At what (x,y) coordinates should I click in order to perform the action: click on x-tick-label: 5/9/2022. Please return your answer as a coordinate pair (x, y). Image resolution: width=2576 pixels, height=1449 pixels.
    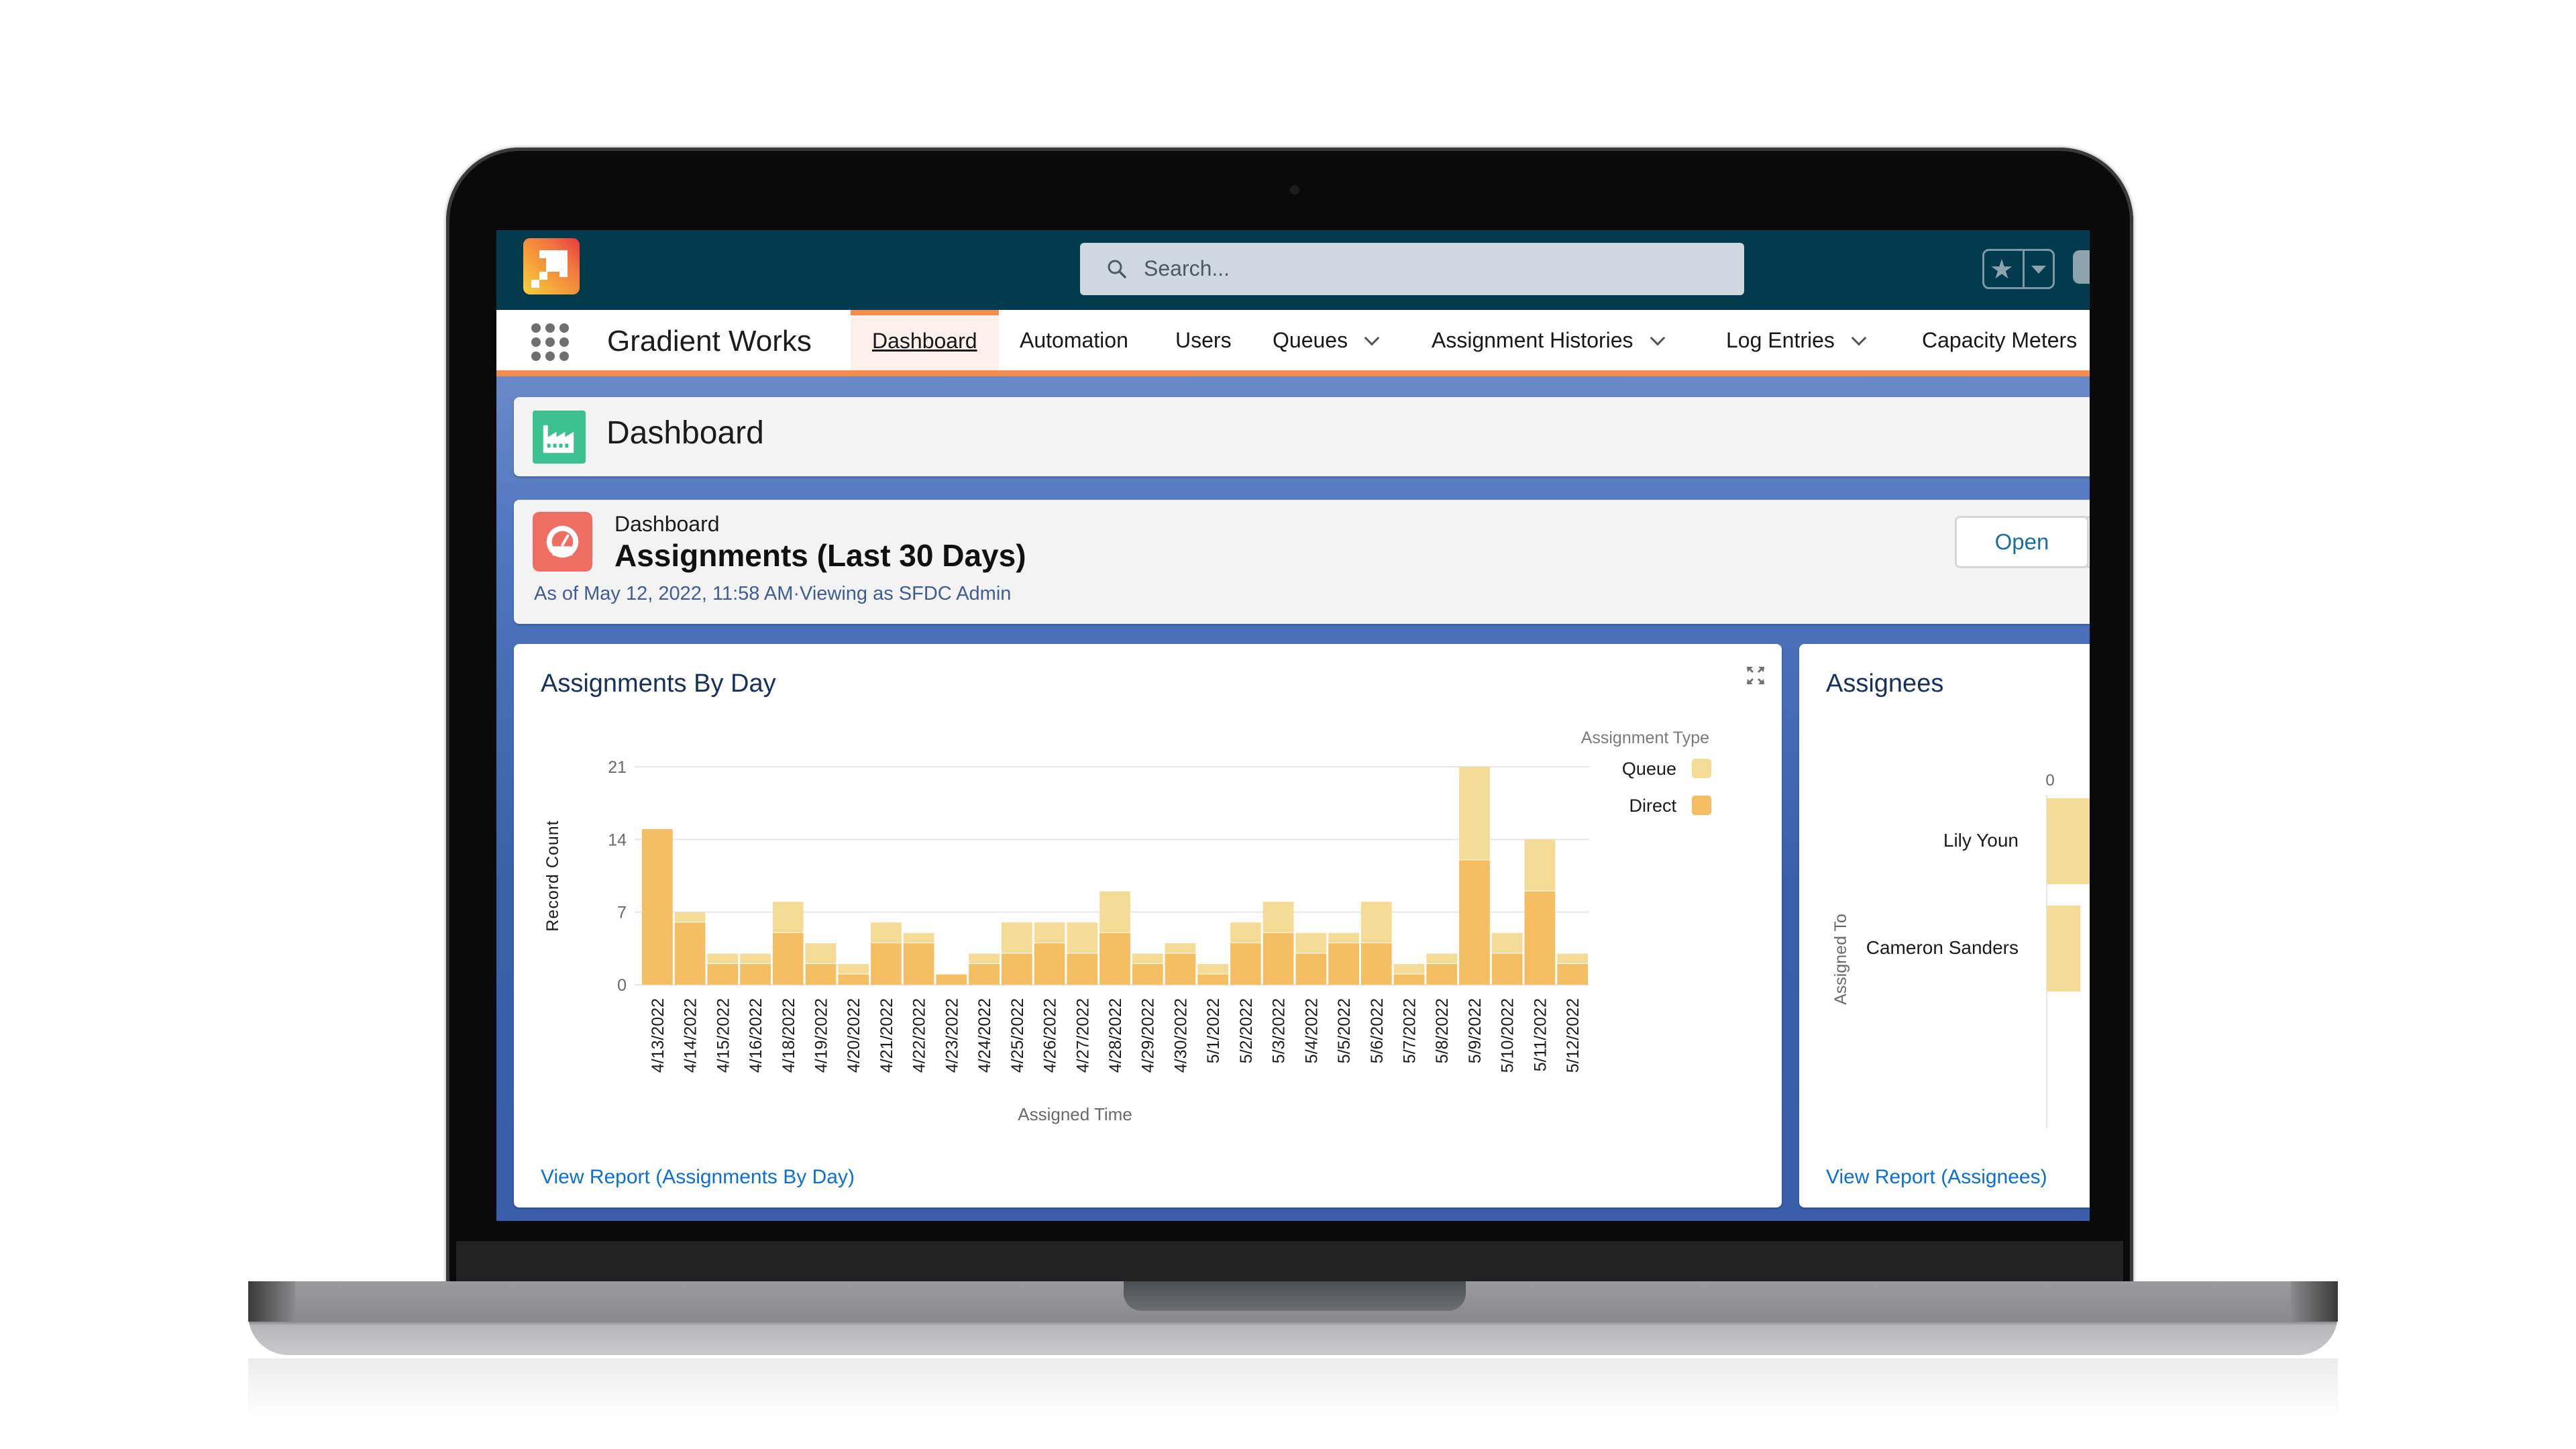
    Looking at the image, I should click on (1475, 1030).